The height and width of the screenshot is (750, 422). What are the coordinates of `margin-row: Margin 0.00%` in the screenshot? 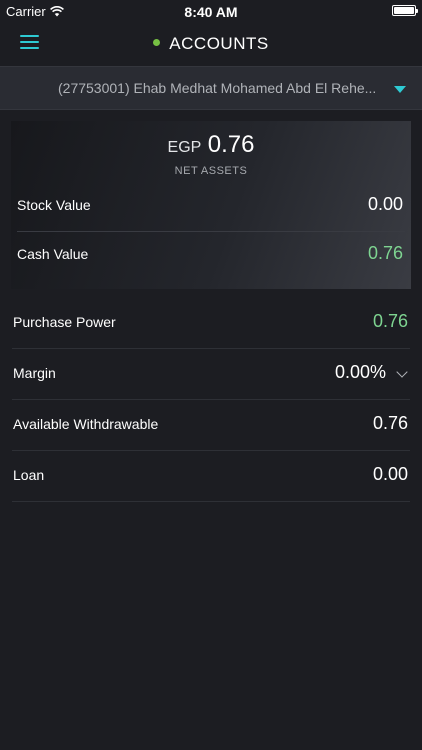 It's located at (211, 374).